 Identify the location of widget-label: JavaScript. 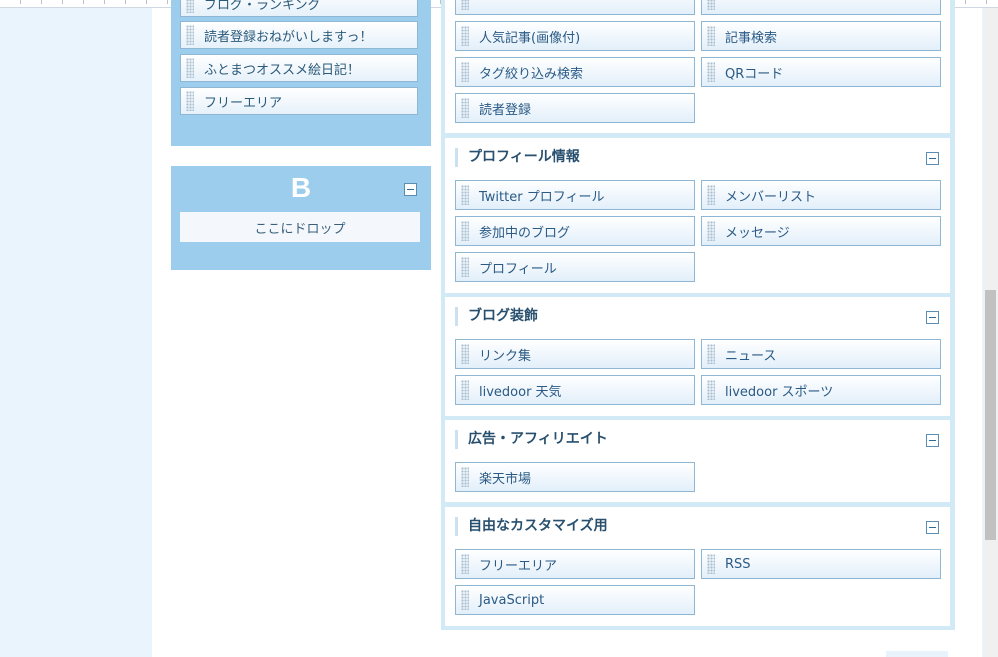
(512, 600).